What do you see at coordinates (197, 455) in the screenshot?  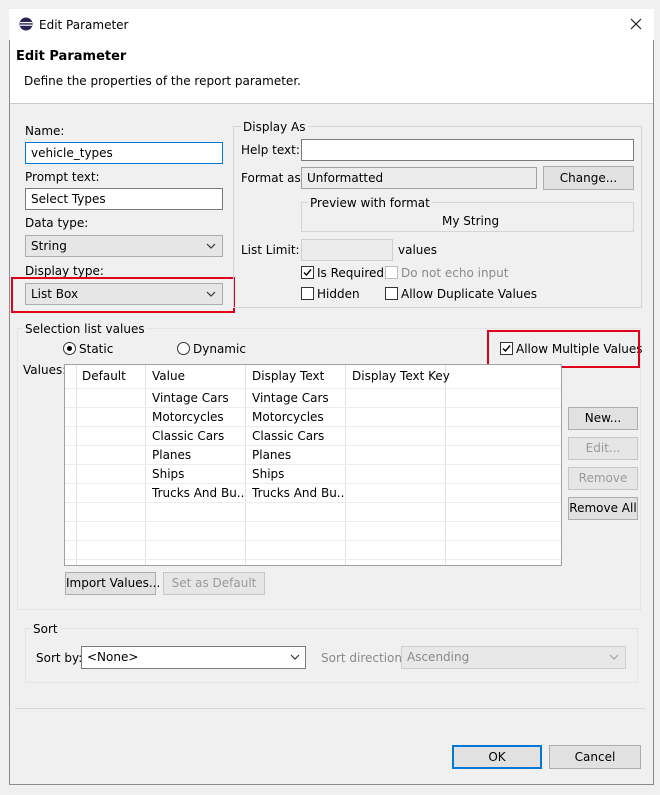 I see `table-cell-value: Planes` at bounding box center [197, 455].